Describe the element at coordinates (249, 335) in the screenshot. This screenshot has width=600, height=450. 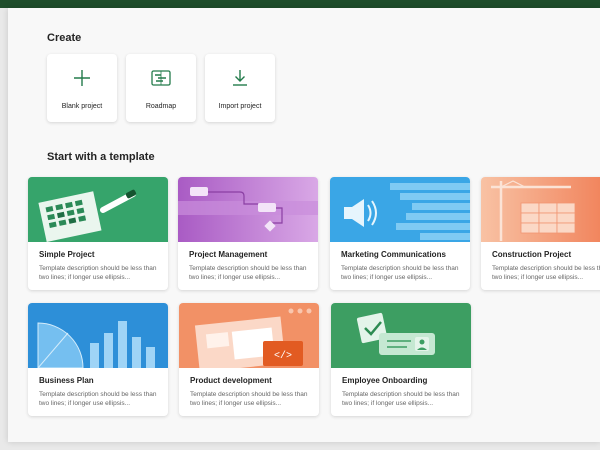
I see `product-development-artwork: </>` at that location.